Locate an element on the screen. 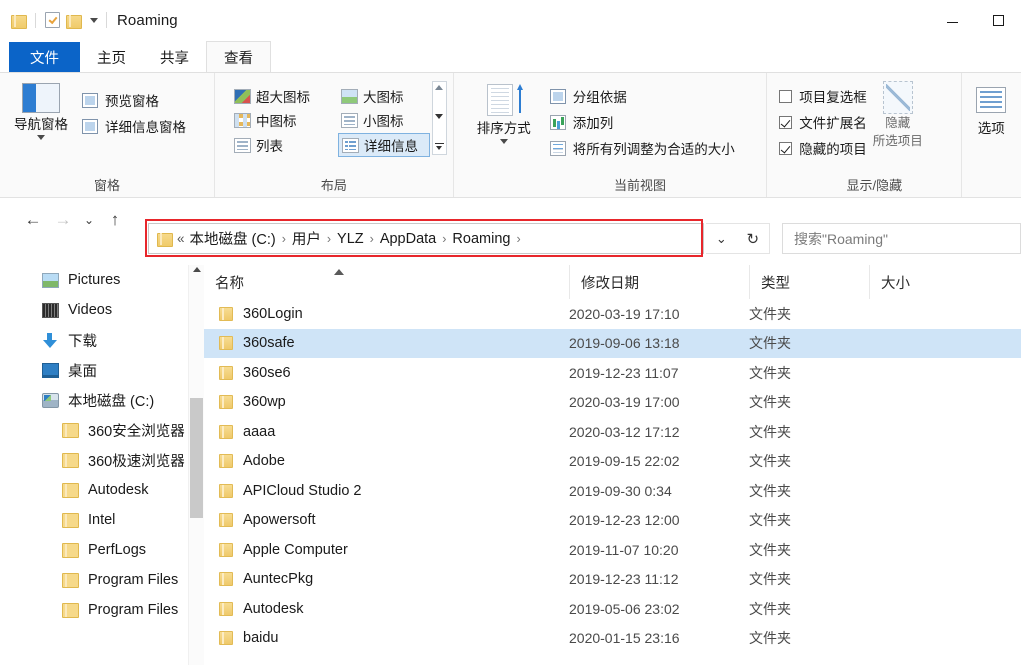 The height and width of the screenshot is (665, 1021). breadcrumb-item-local-disk: 本地磁盘 (C:) is located at coordinates (233, 238).